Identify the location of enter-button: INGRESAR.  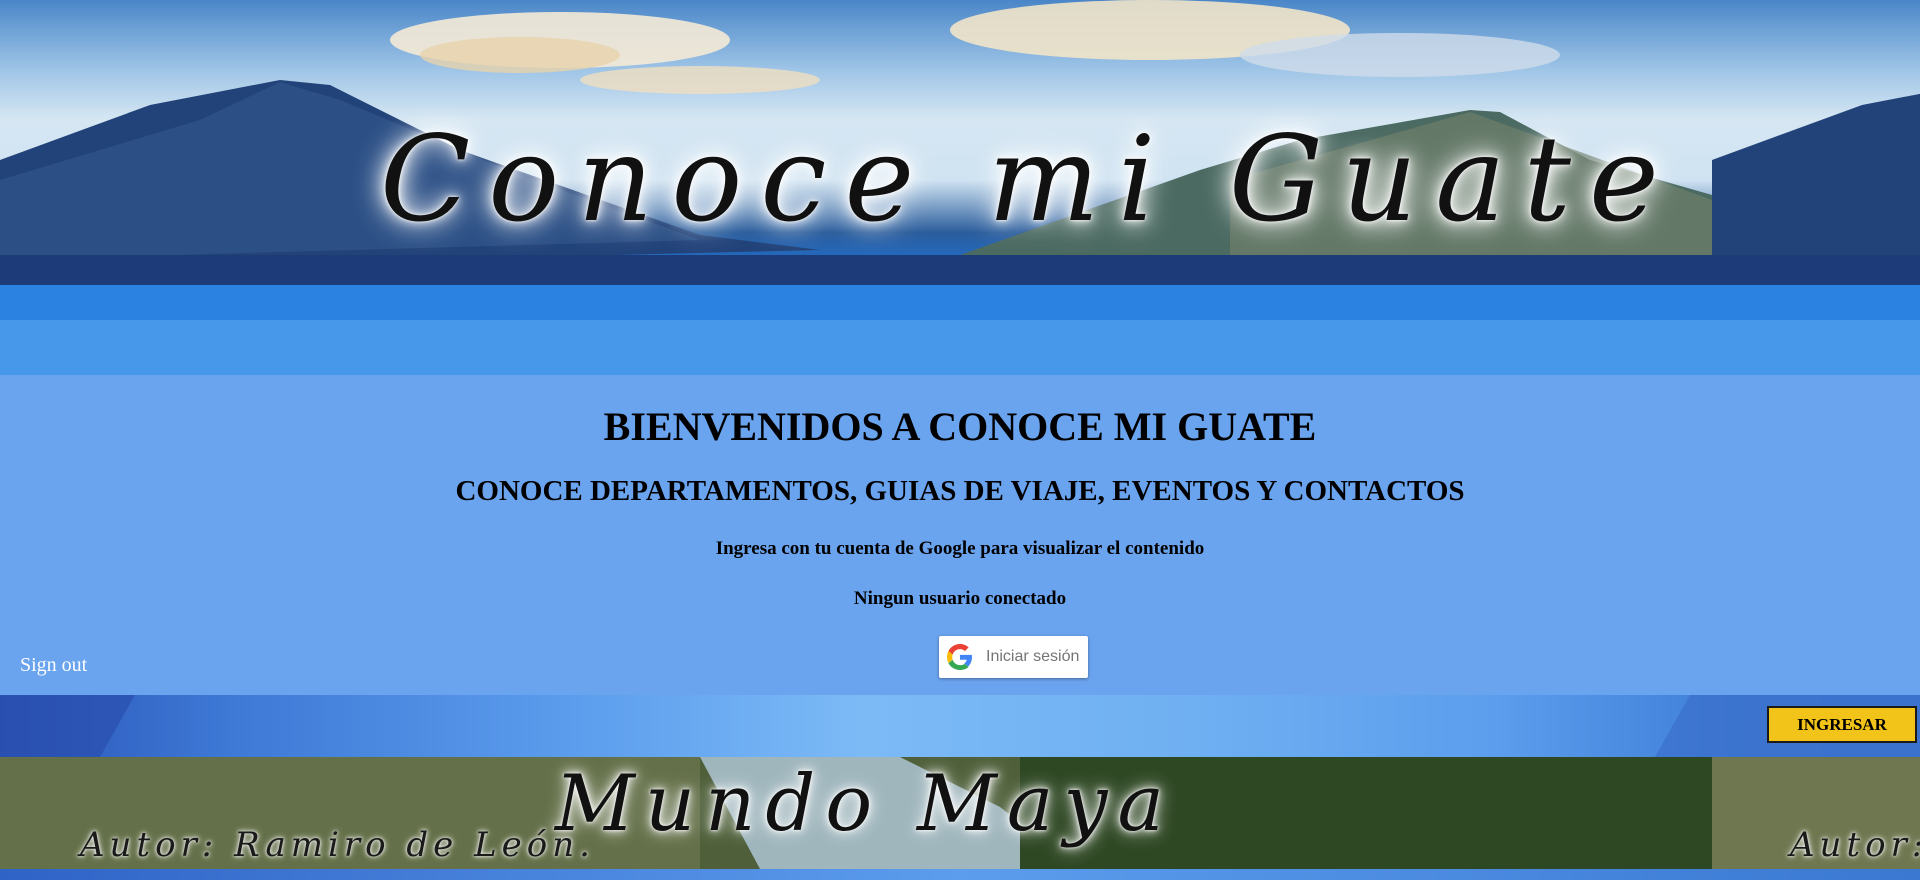
(1842, 724).